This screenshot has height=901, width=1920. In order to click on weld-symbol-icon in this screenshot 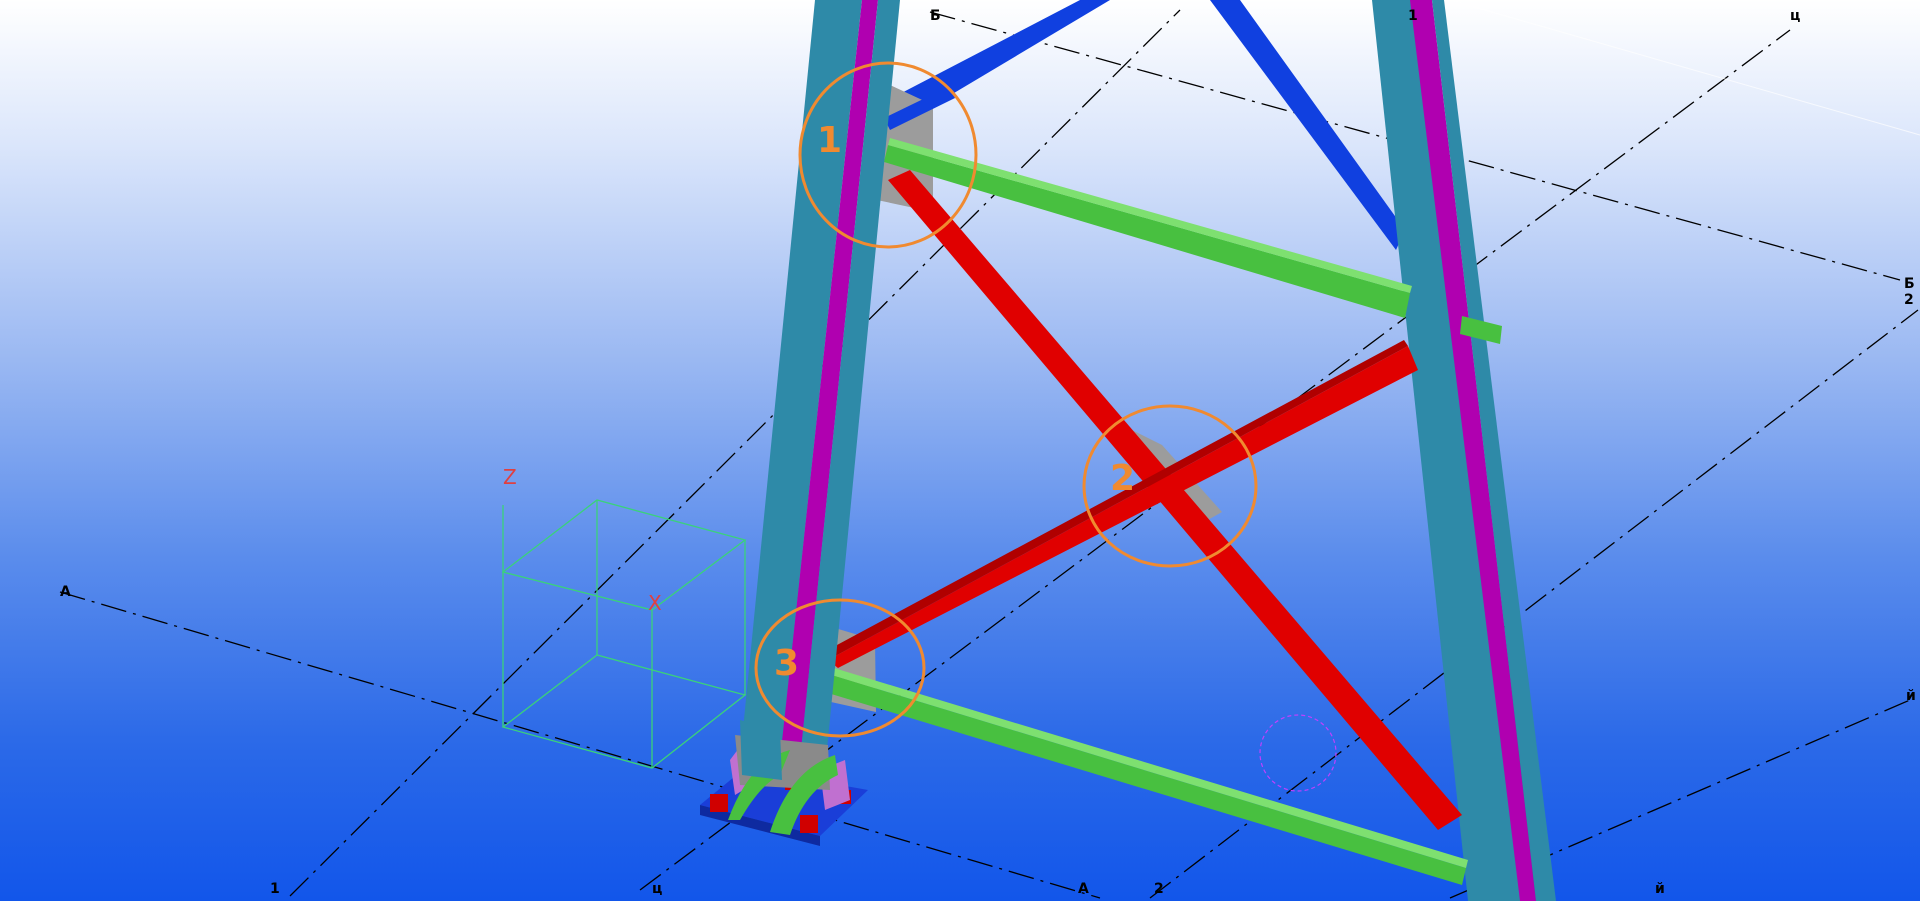, I will do `click(1298, 753)`.